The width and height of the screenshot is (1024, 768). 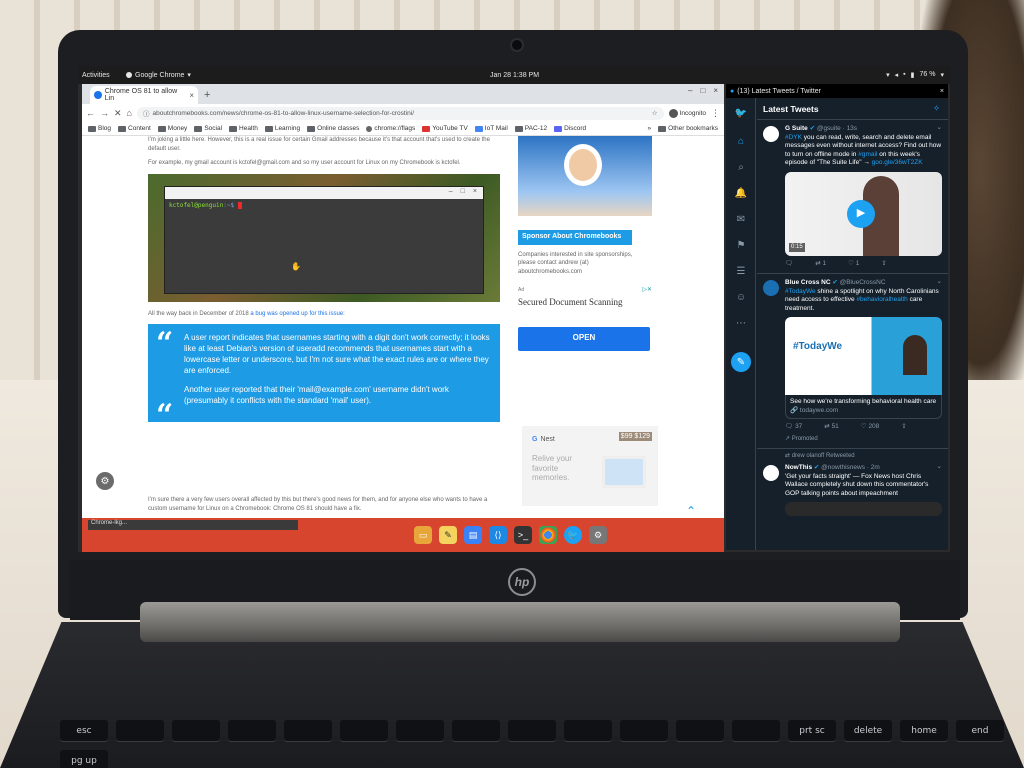 What do you see at coordinates (647, 290) in the screenshot?
I see `ad-choices-icon: ▷✕` at bounding box center [647, 290].